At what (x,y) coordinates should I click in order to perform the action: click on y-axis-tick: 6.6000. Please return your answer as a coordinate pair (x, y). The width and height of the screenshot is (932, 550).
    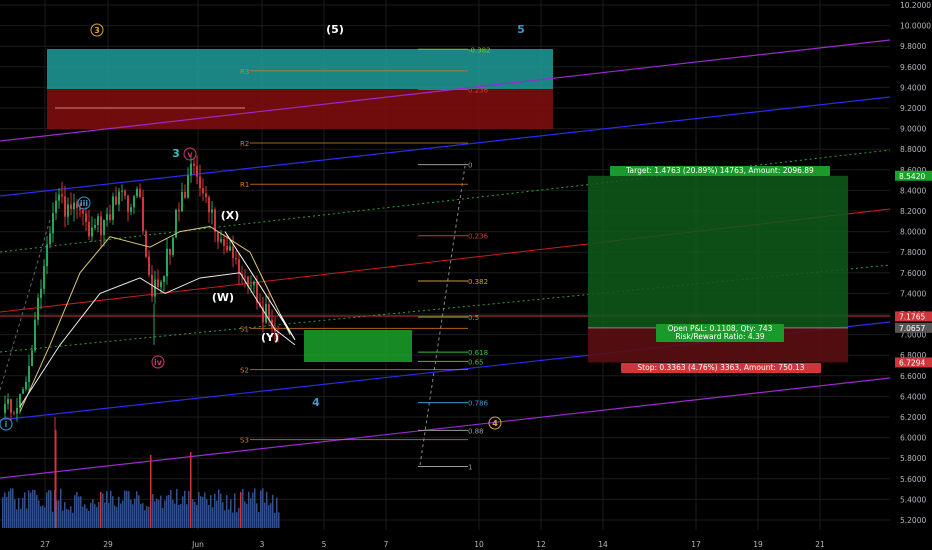
    Looking at the image, I should click on (913, 376).